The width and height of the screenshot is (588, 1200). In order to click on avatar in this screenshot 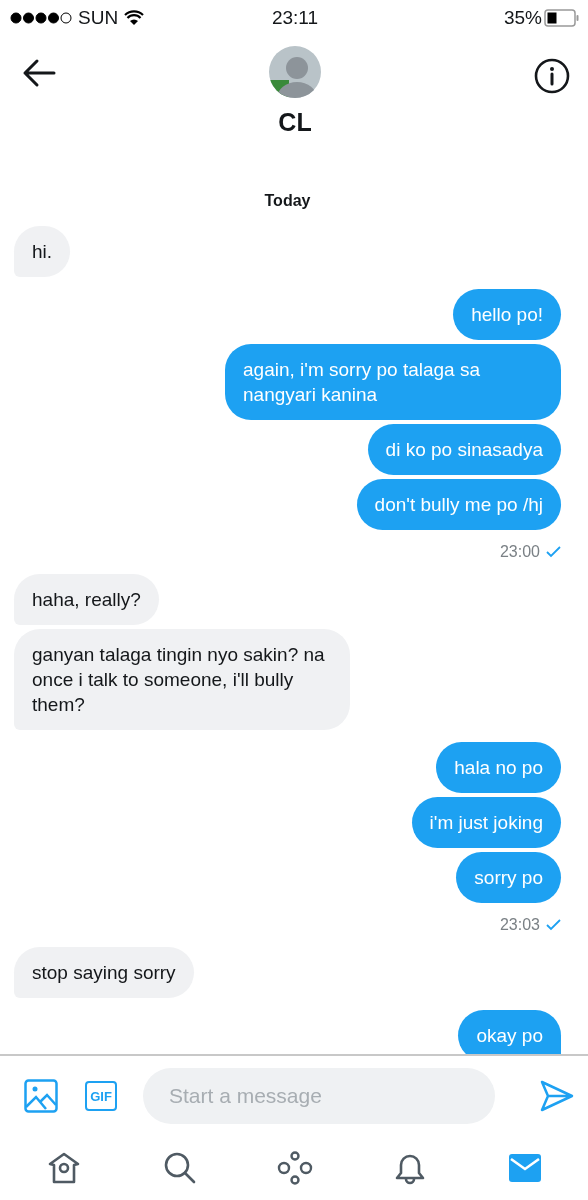, I will do `click(295, 72)`.